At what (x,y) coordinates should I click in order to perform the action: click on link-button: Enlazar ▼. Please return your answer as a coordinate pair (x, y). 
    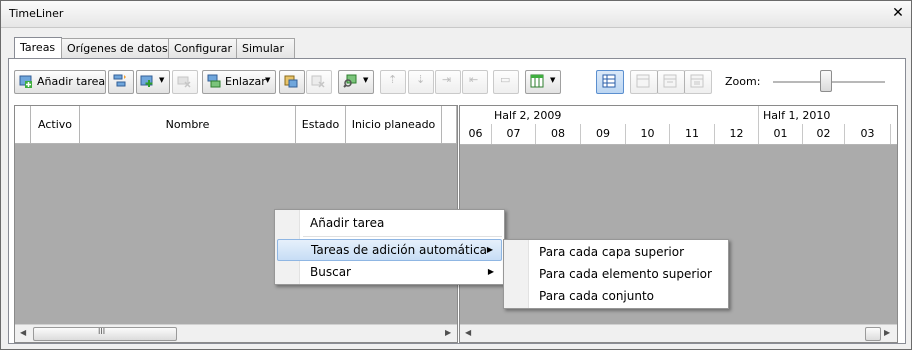
    Looking at the image, I should click on (239, 82).